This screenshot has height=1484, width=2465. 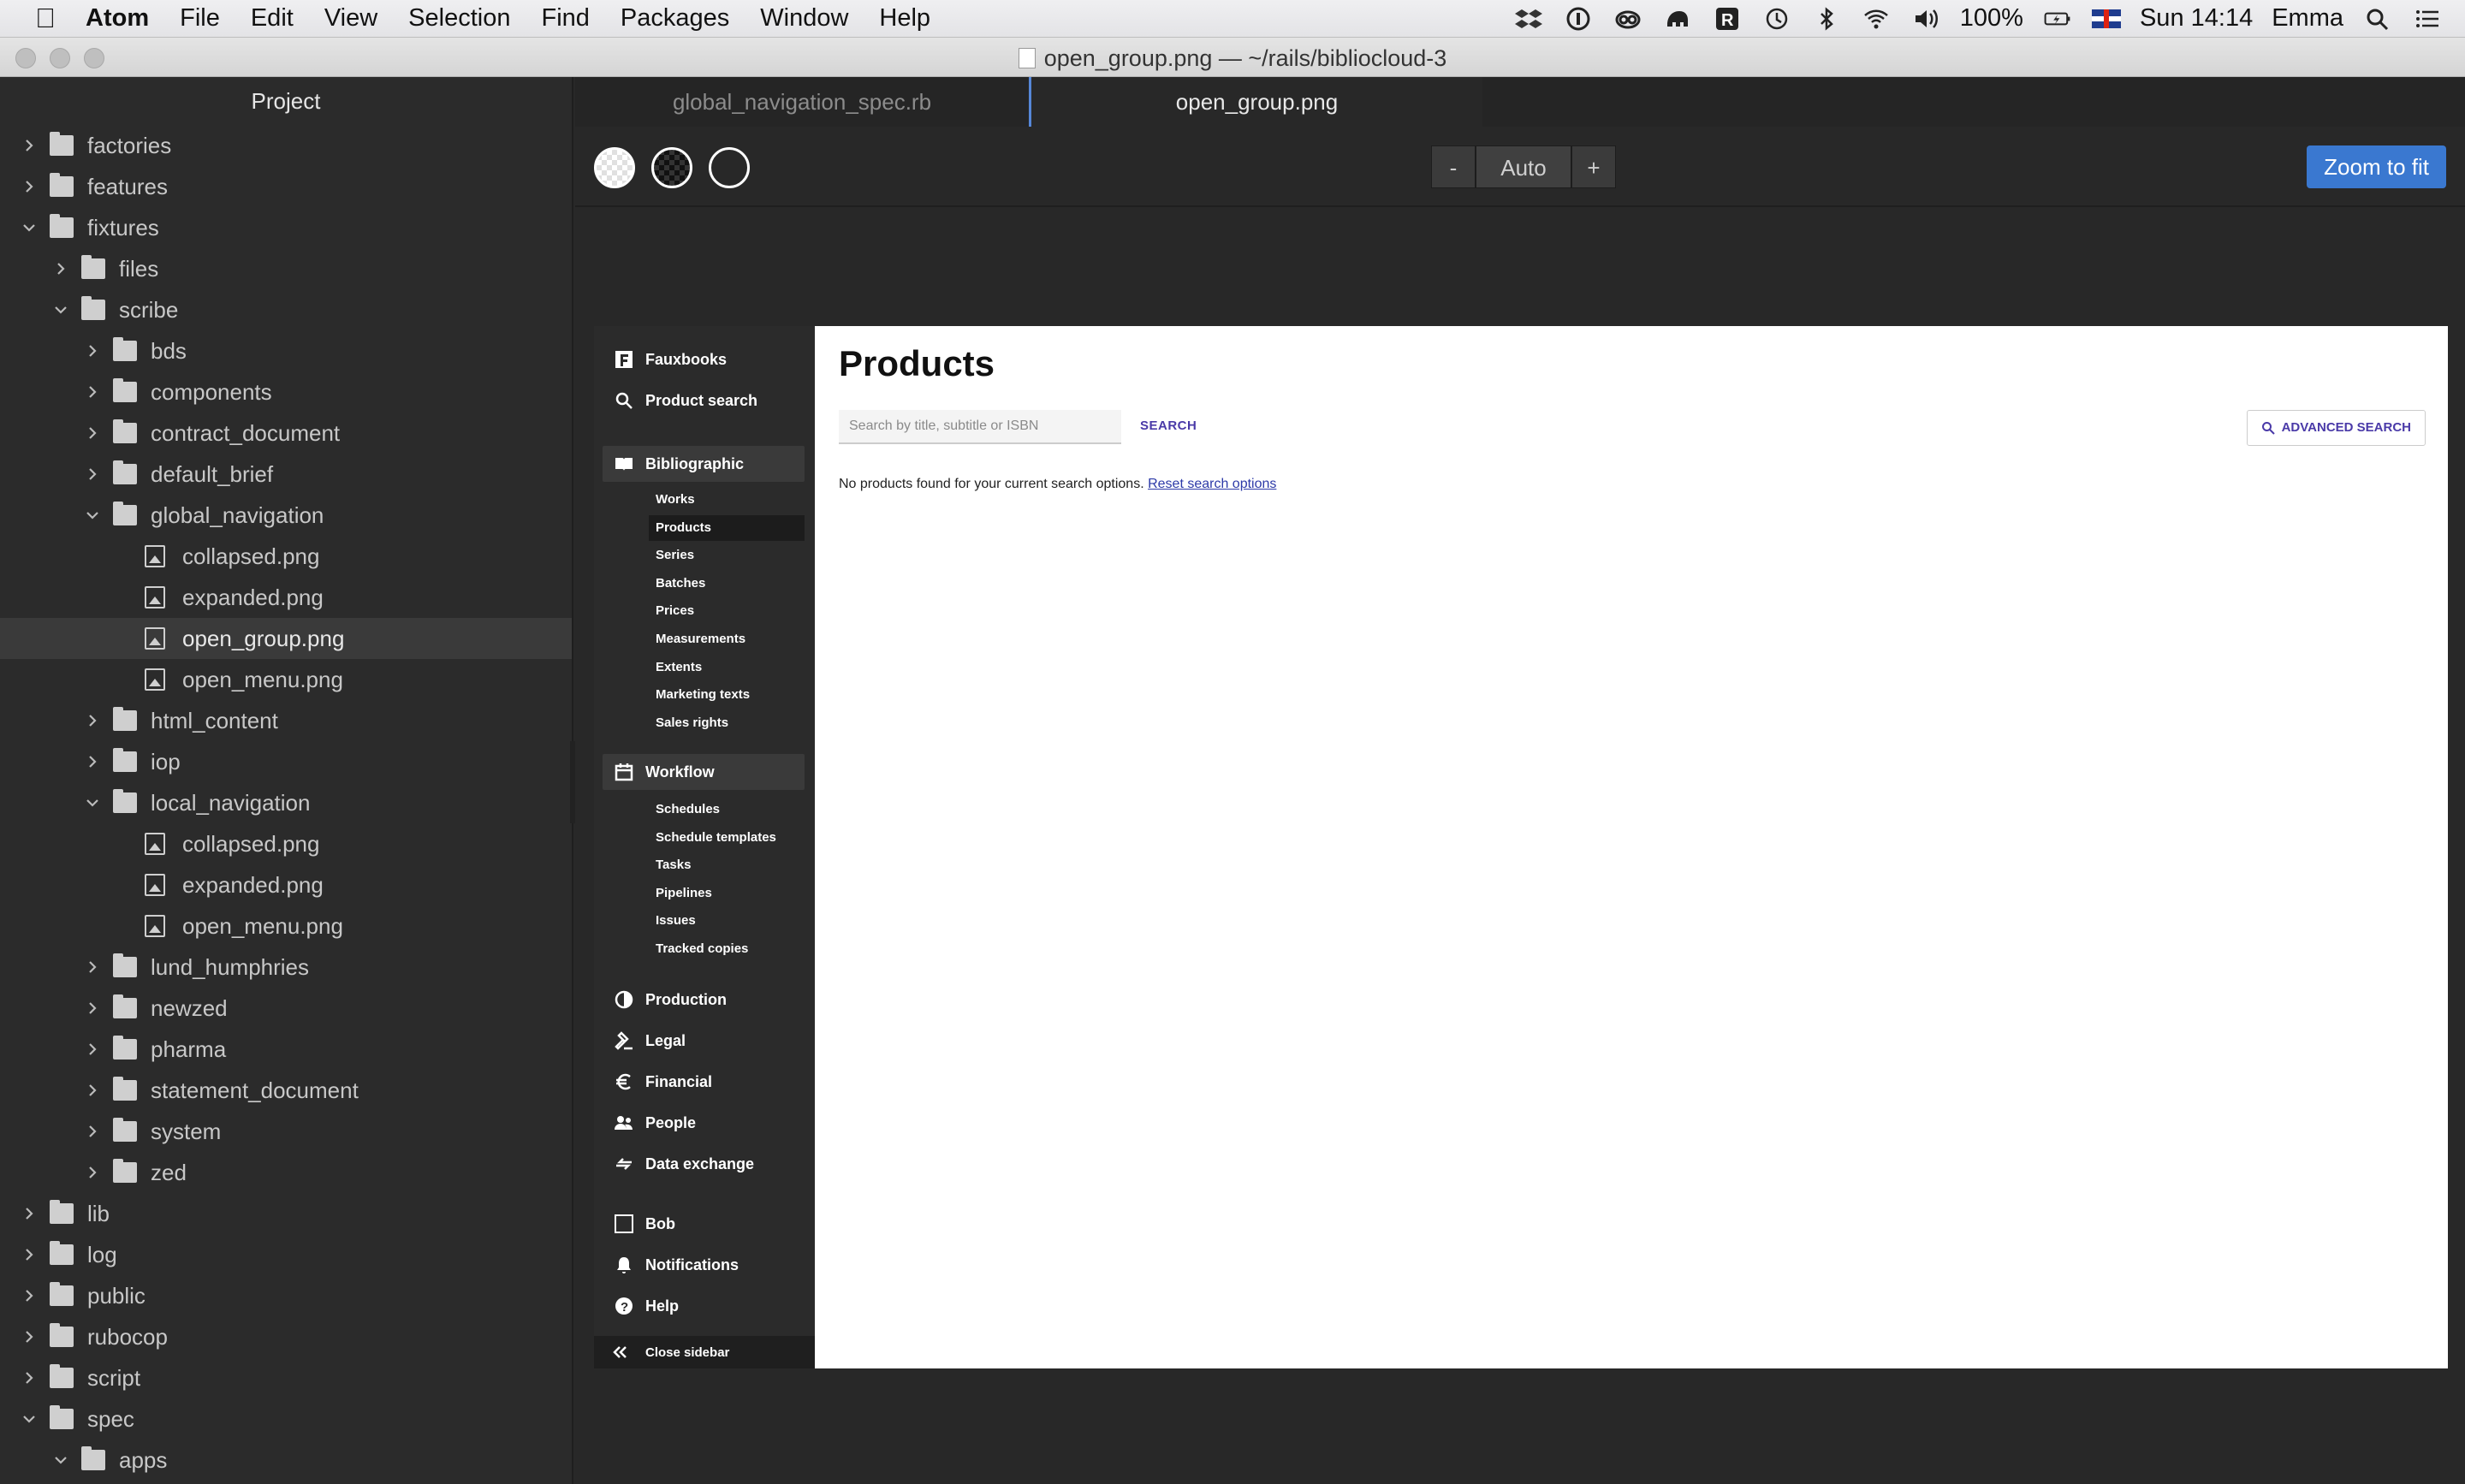 What do you see at coordinates (1168, 426) in the screenshot?
I see `search-button: SEARCH` at bounding box center [1168, 426].